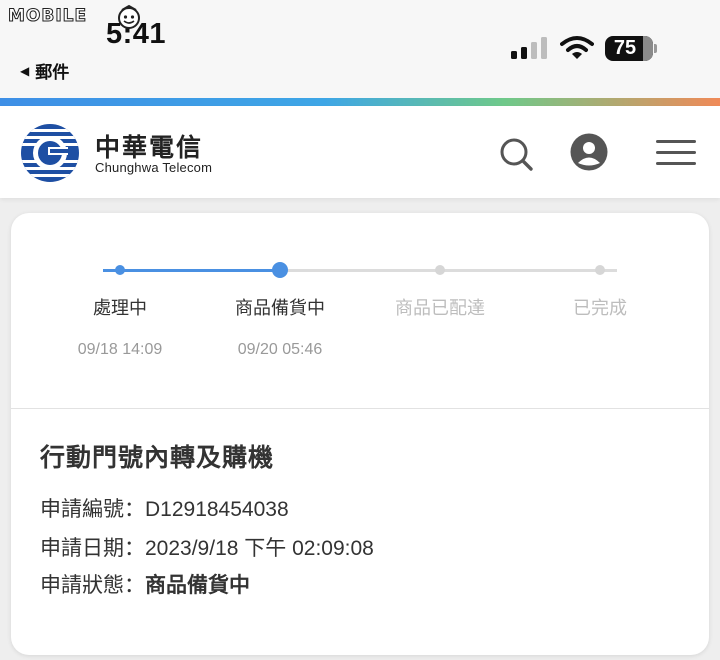 This screenshot has height=660, width=720. I want to click on step-label-preparing: 商品備貨中, so click(280, 308).